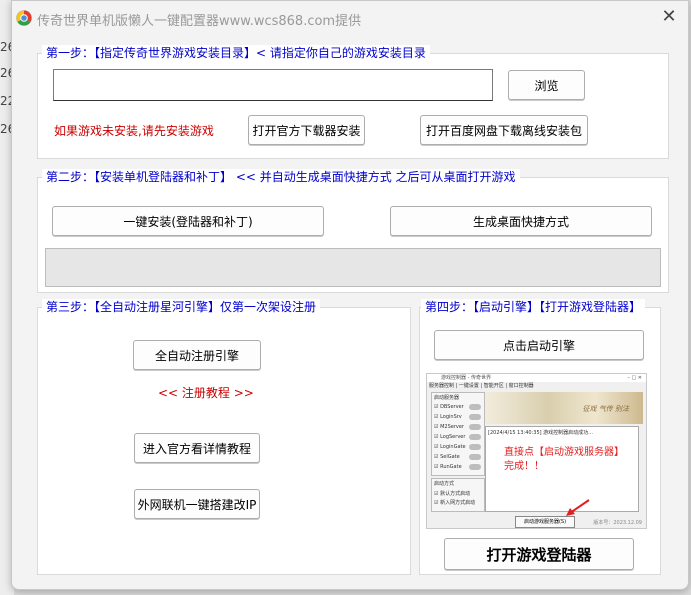 This screenshot has height=595, width=691. What do you see at coordinates (24, 18) in the screenshot?
I see `app-icon` at bounding box center [24, 18].